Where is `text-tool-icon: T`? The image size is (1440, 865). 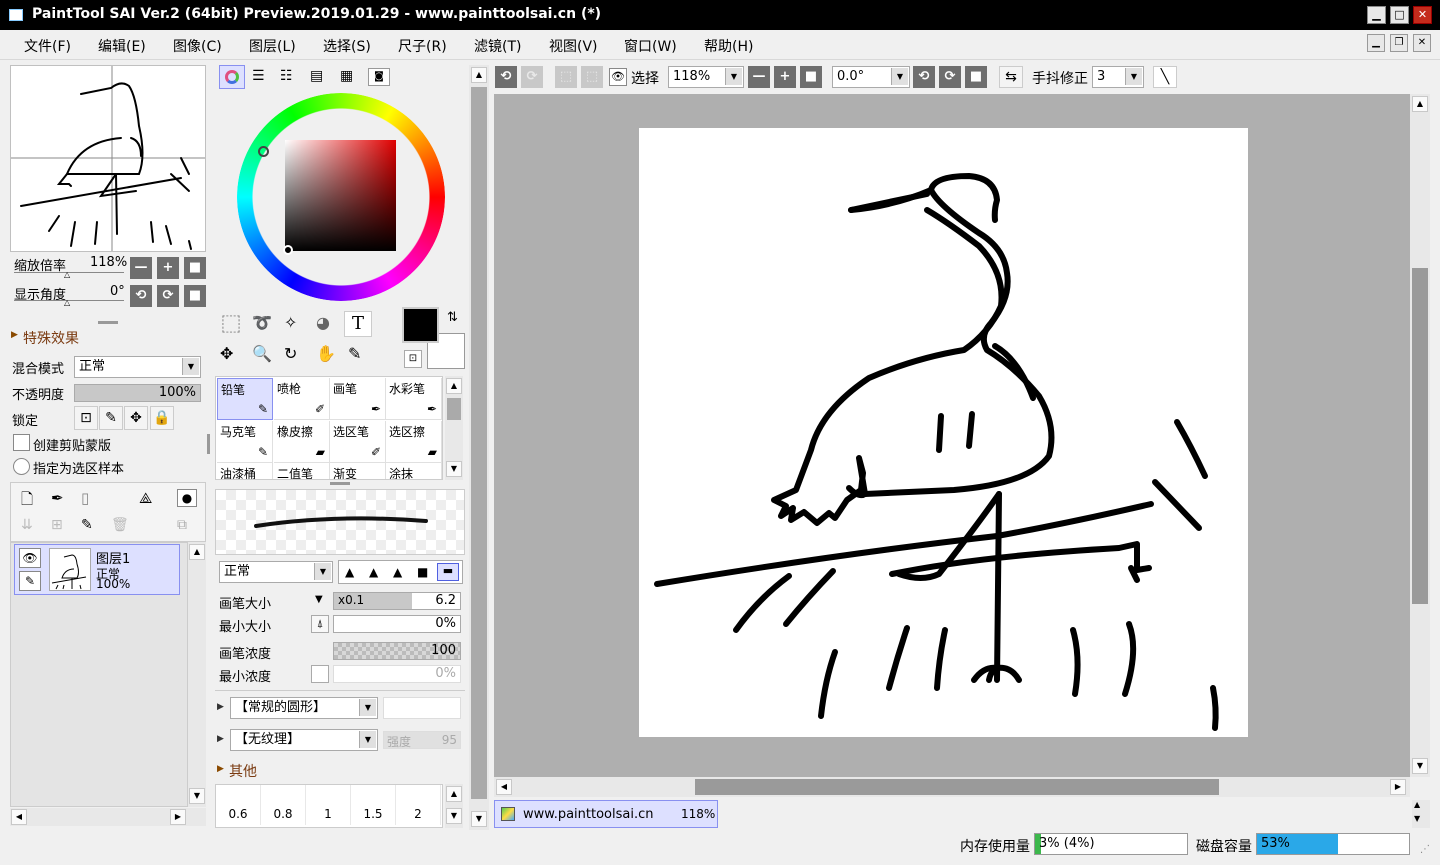 text-tool-icon: T is located at coordinates (358, 324).